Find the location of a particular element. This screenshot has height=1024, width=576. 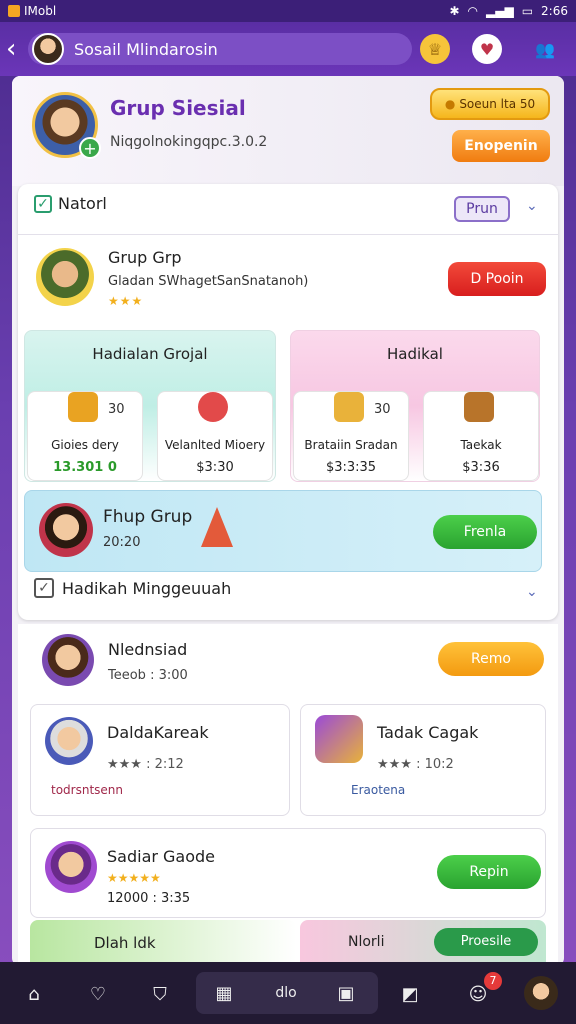

weekly-section-header: ✓ Hadikah Minggeuuah is located at coordinates (132, 588).